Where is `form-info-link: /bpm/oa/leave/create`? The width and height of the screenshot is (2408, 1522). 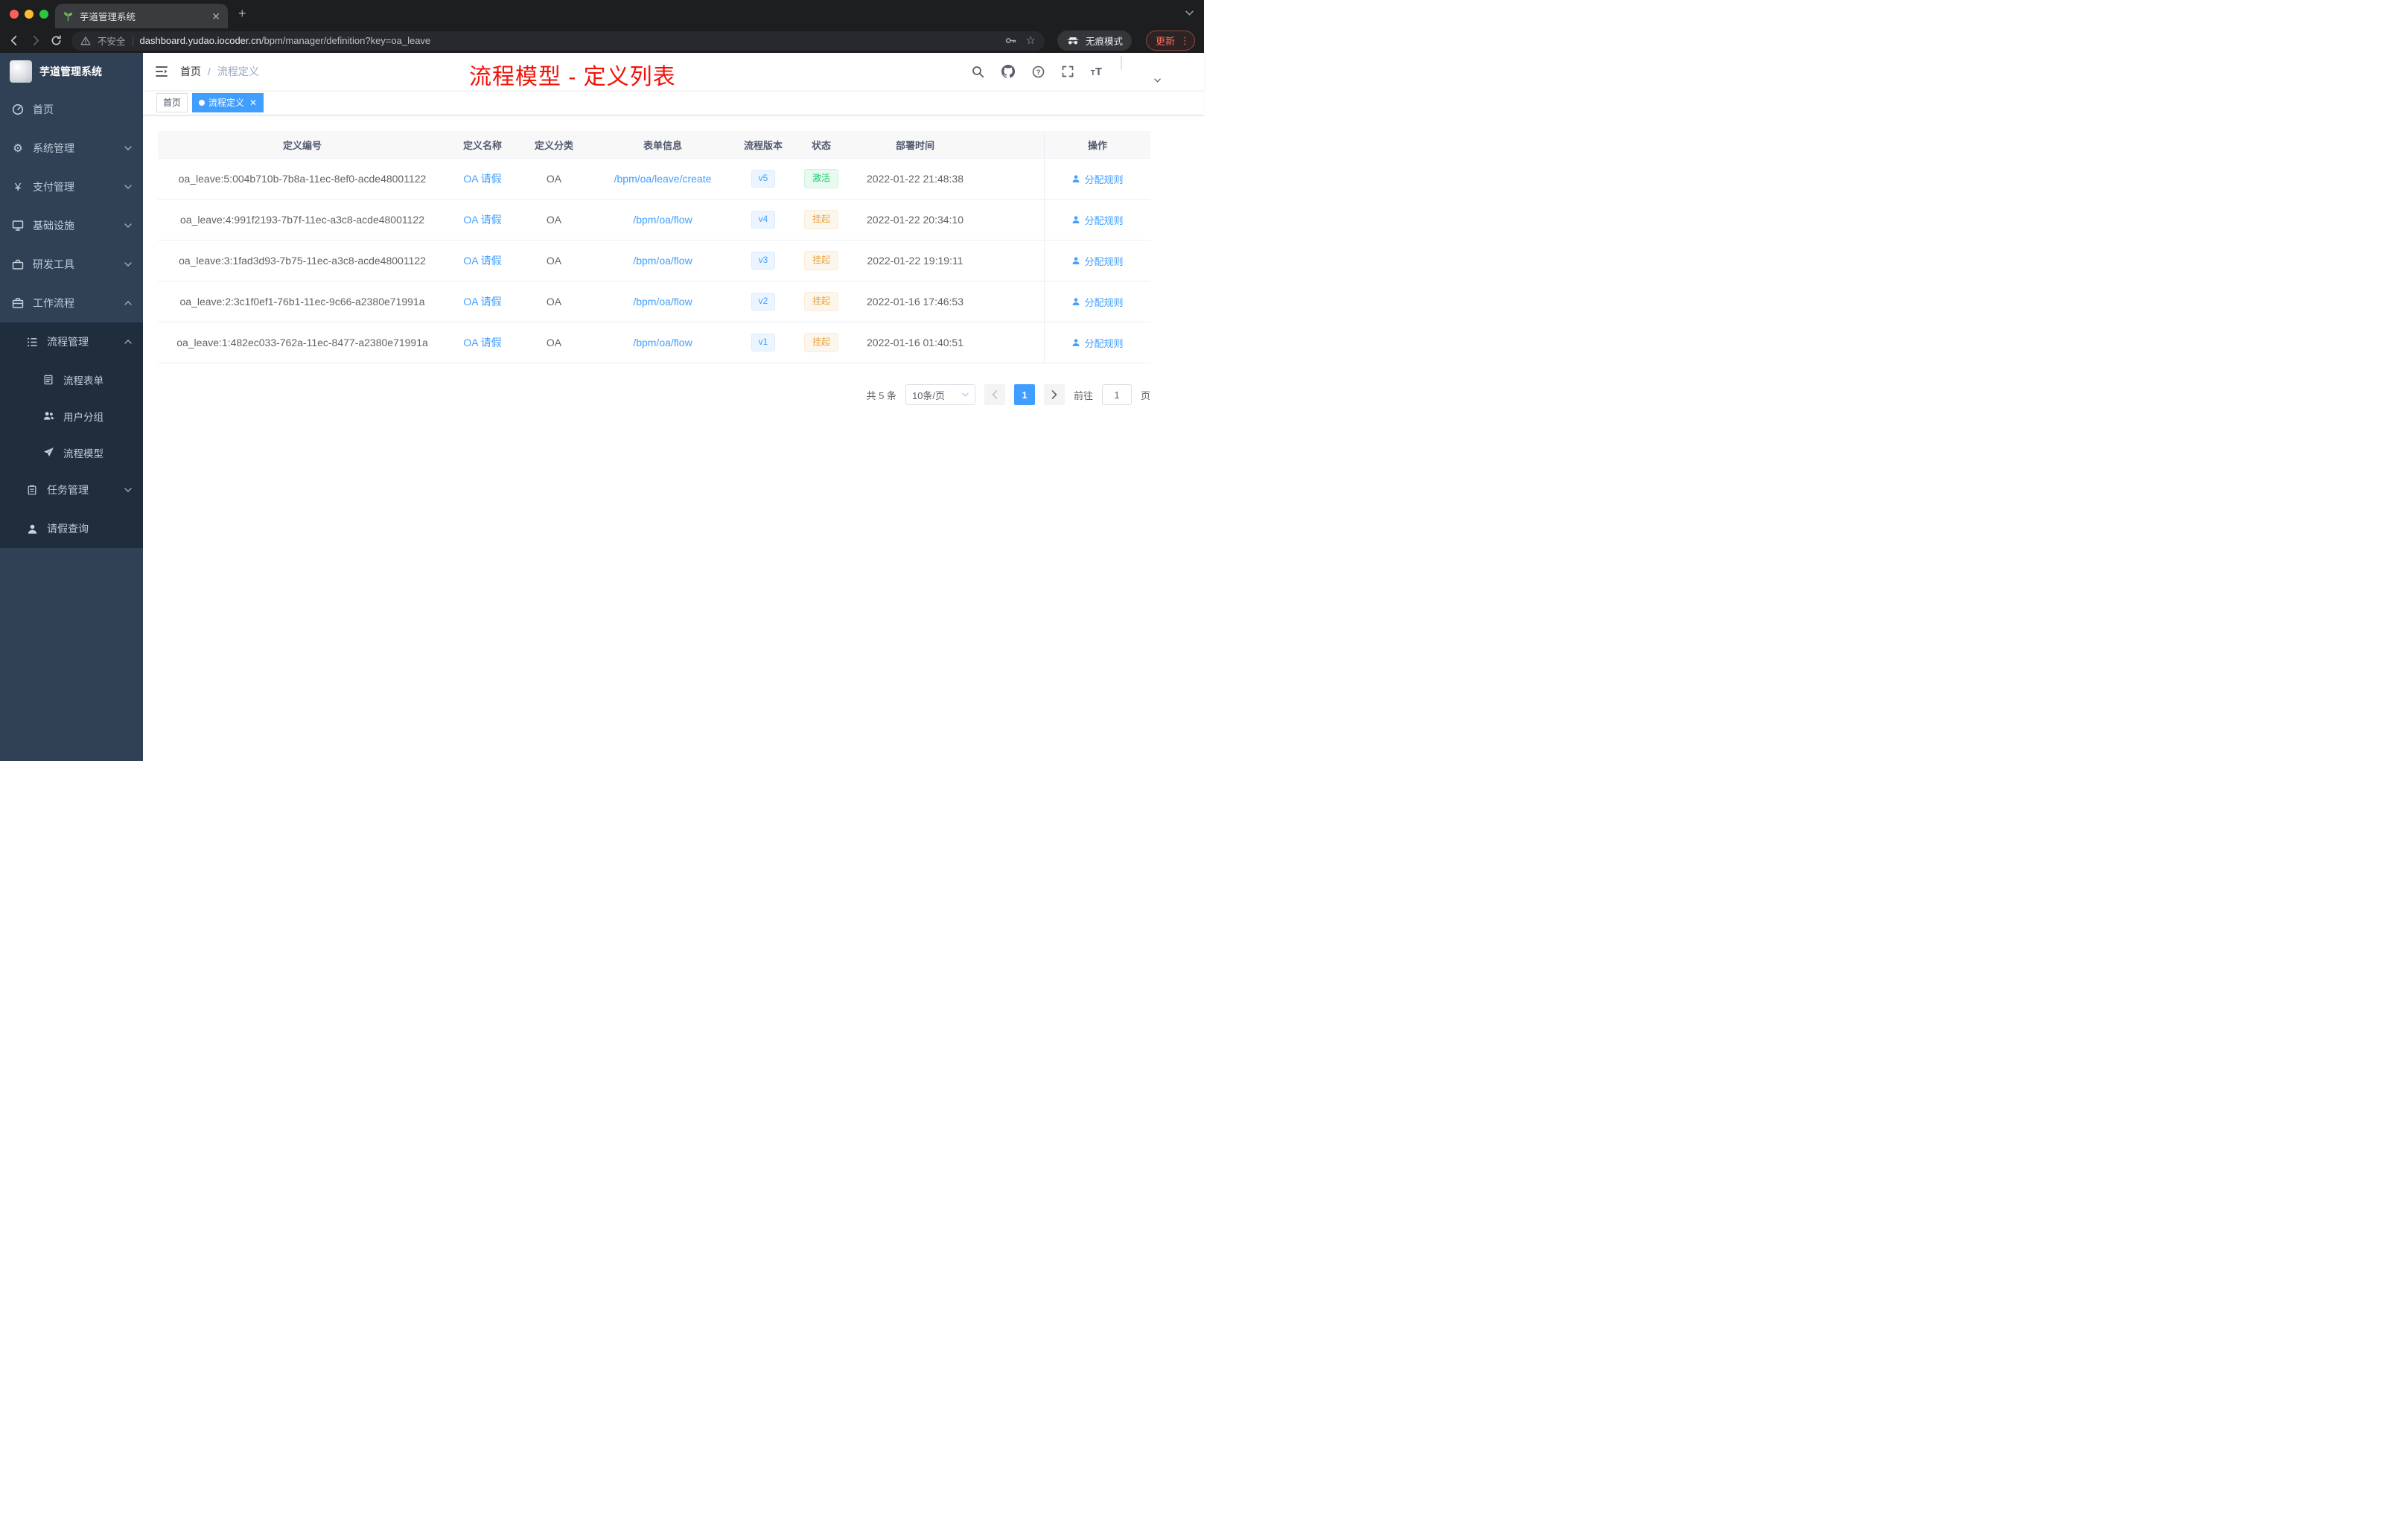
form-info-link: /bpm/oa/leave/create is located at coordinates (663, 179).